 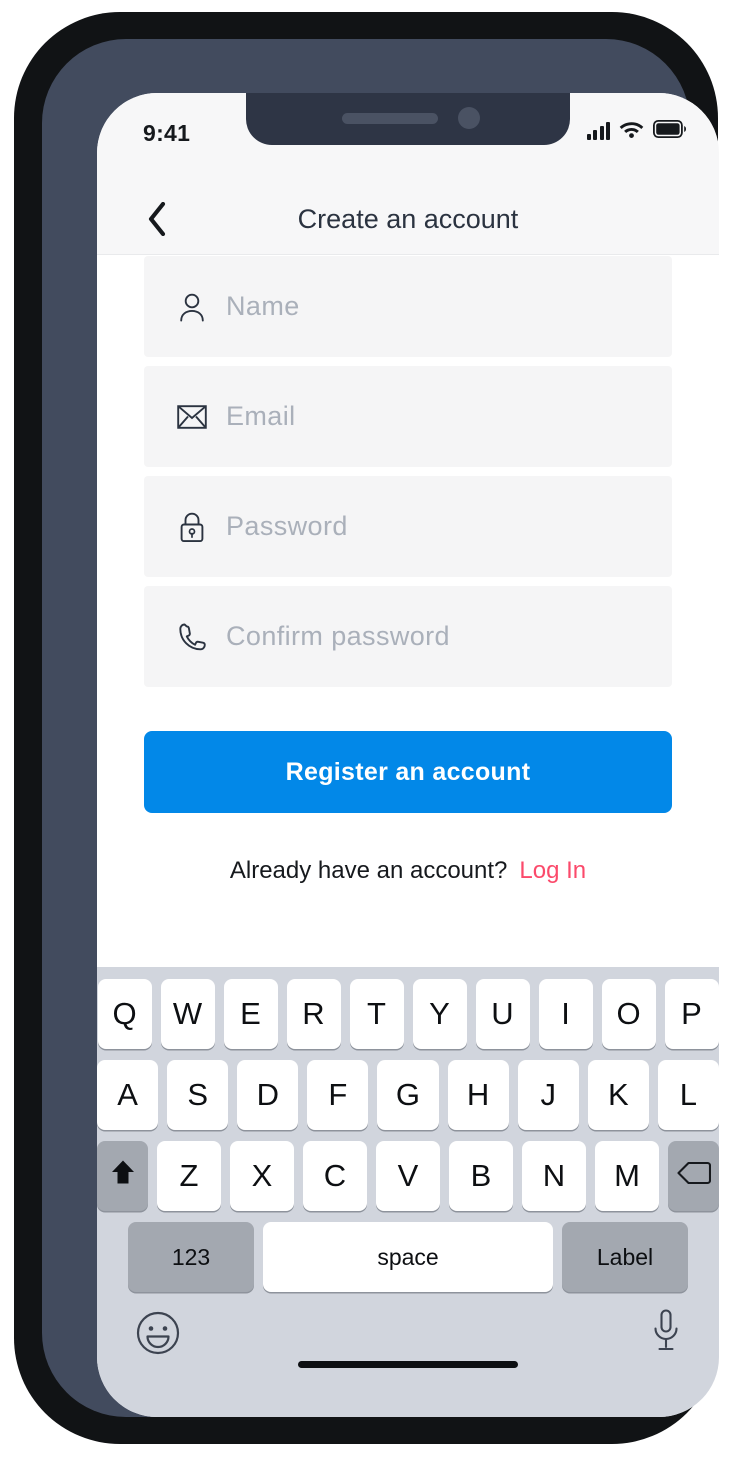 I want to click on email-placeholder: Email, so click(x=261, y=416).